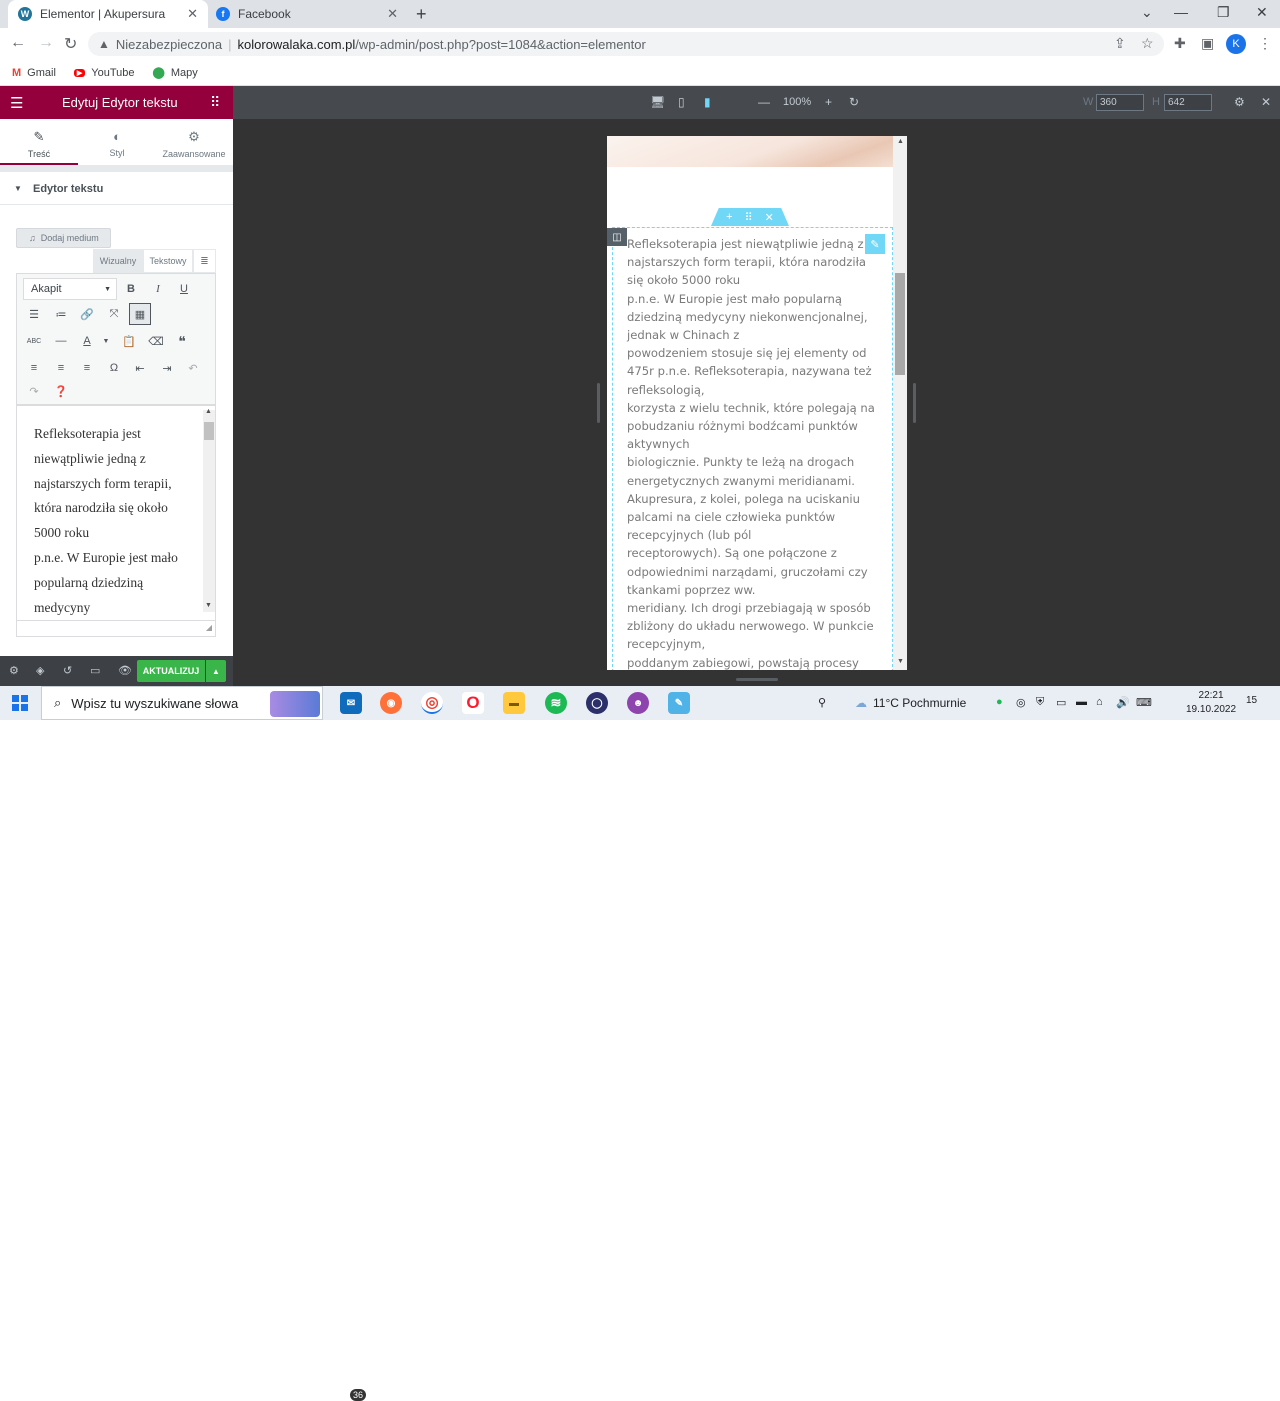 The image size is (1280, 1401). I want to click on add-section-icon: +, so click(729, 217).